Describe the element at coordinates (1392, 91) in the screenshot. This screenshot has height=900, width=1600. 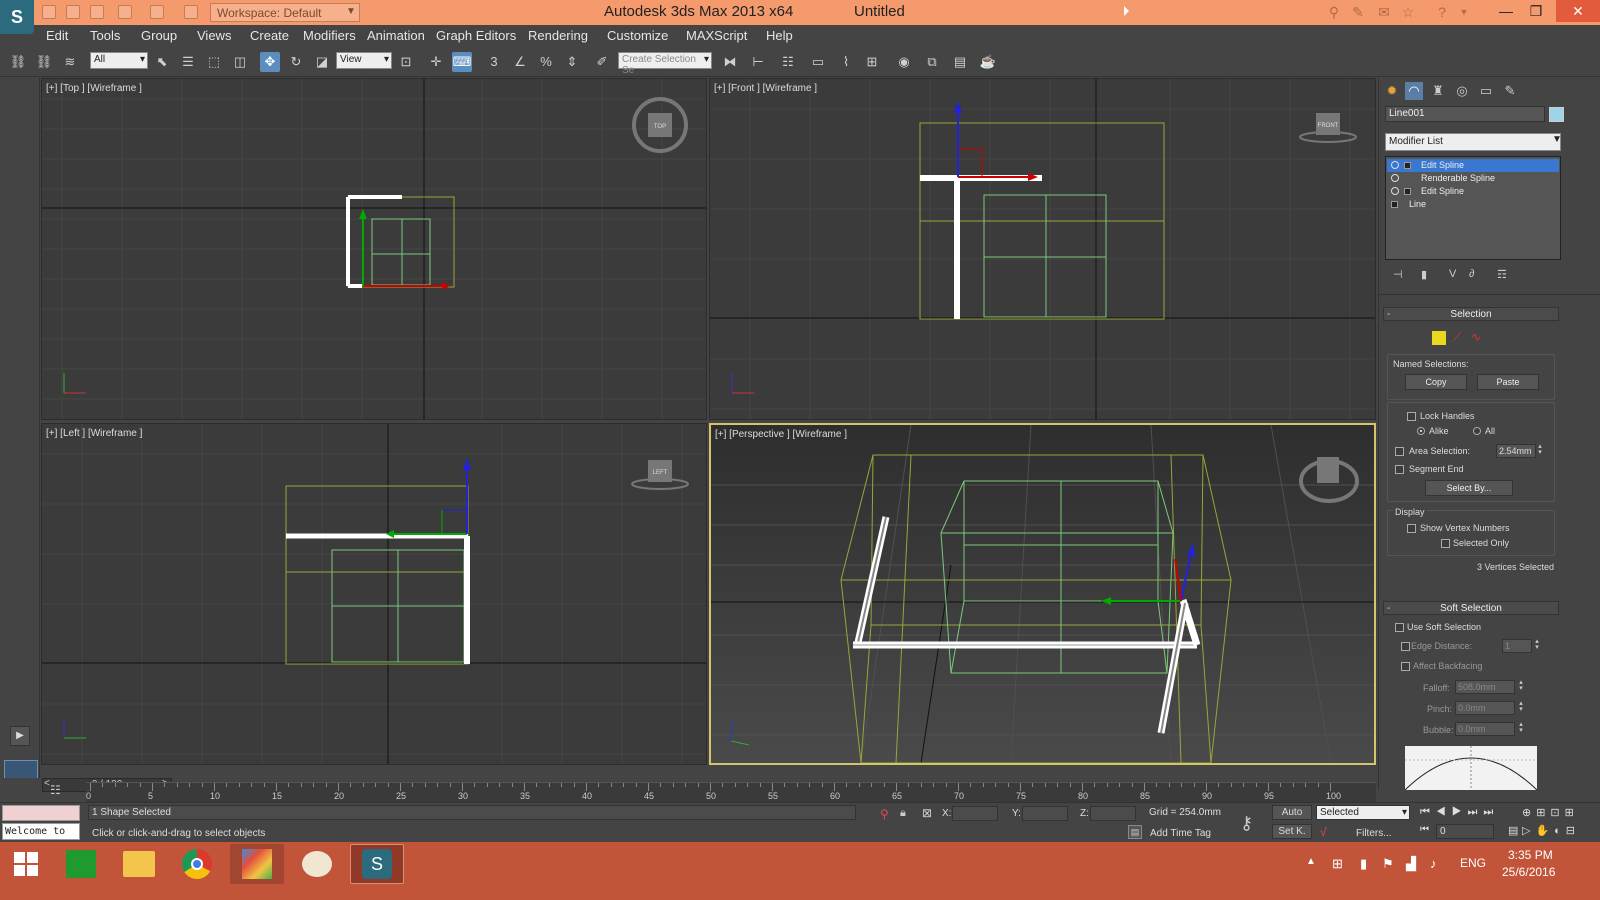
I see `create-tab-icon: ✹` at that location.